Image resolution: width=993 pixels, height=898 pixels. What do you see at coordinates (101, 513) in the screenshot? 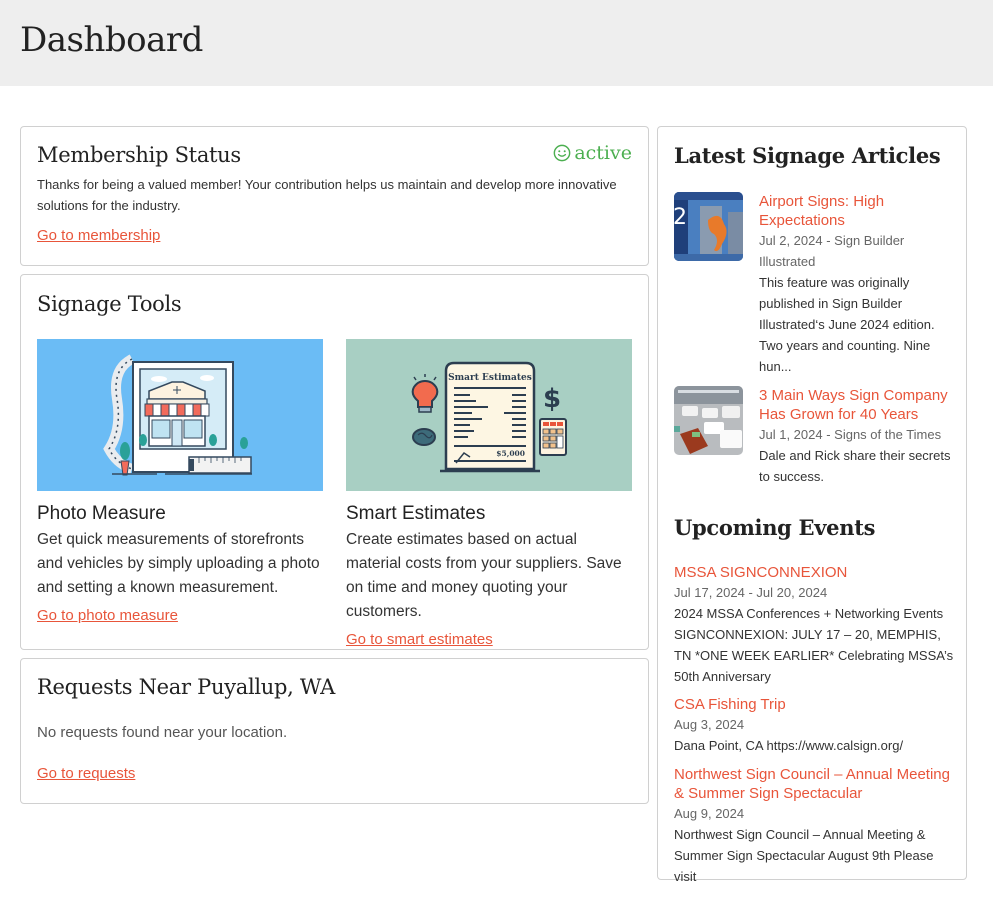
I see `photo-measure-title: Photo Measure` at bounding box center [101, 513].